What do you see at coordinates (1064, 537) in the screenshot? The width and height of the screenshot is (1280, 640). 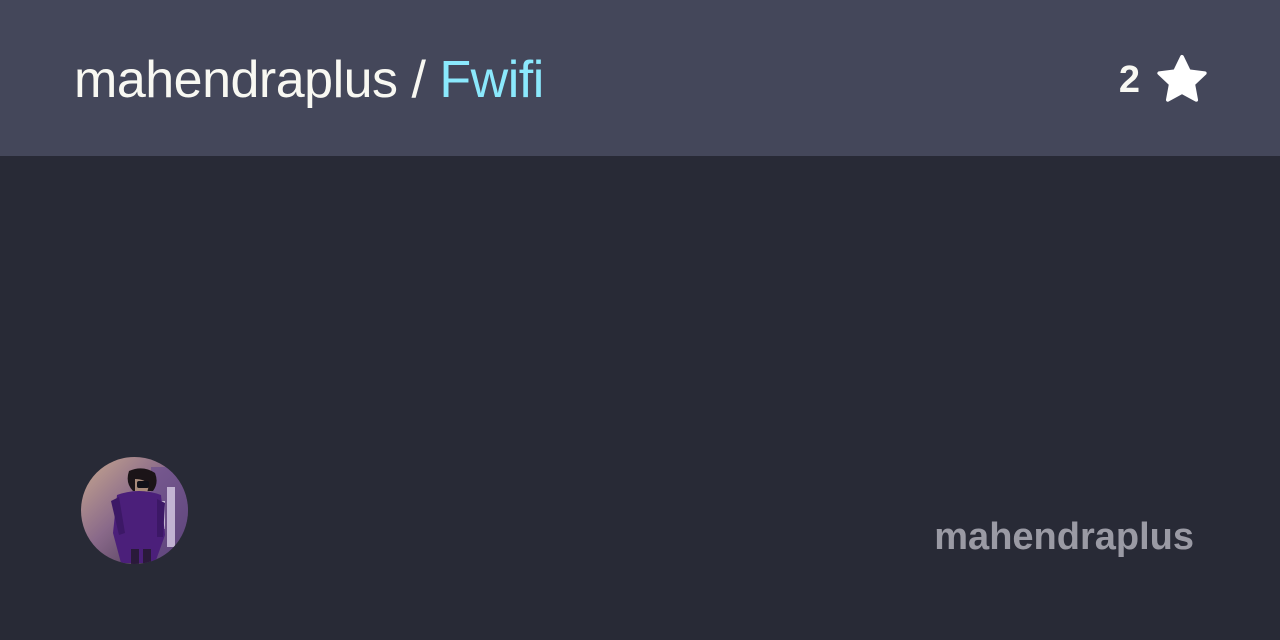 I see `username: mahendraplus` at bounding box center [1064, 537].